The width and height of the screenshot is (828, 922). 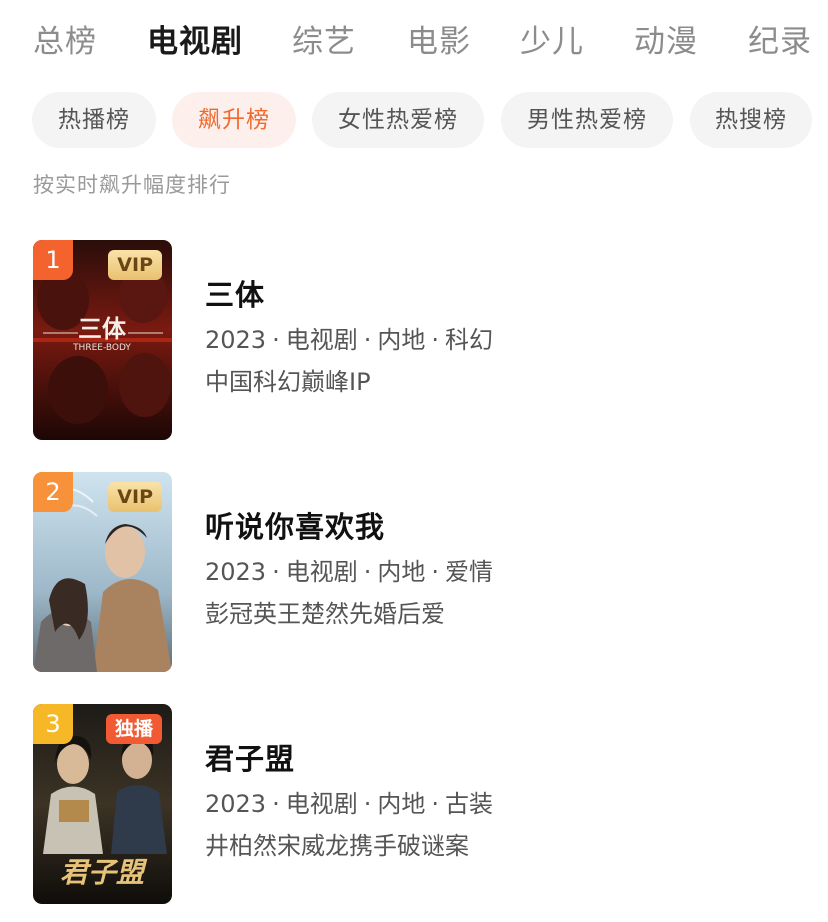 What do you see at coordinates (65, 42) in the screenshot?
I see `tab-overall: 总榜` at bounding box center [65, 42].